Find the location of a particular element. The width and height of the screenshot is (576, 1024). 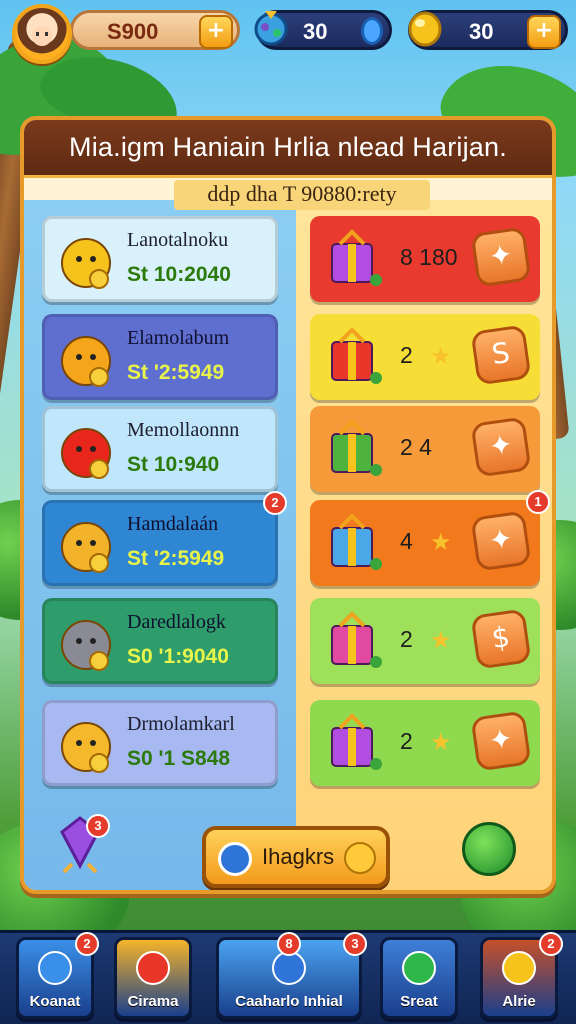

player-name: Memollaonnn is located at coordinates (183, 430).